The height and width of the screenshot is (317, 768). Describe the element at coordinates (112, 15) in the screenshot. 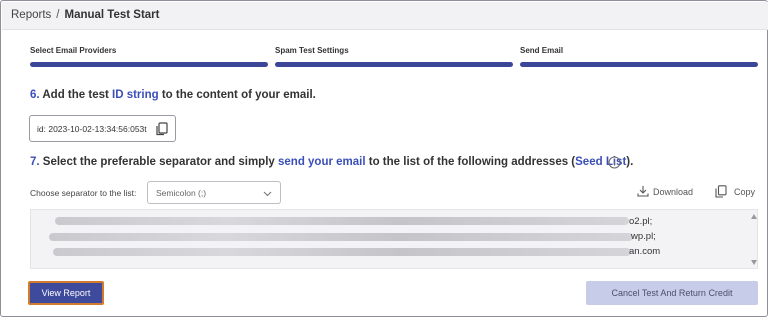

I see `breadcrumb-current: Manual Test Start` at that location.